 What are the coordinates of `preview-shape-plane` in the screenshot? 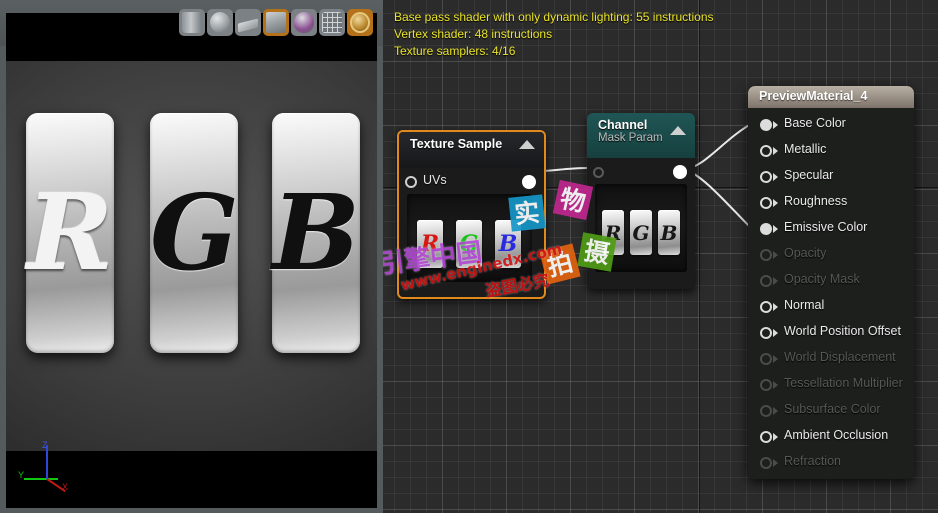 It's located at (248, 22).